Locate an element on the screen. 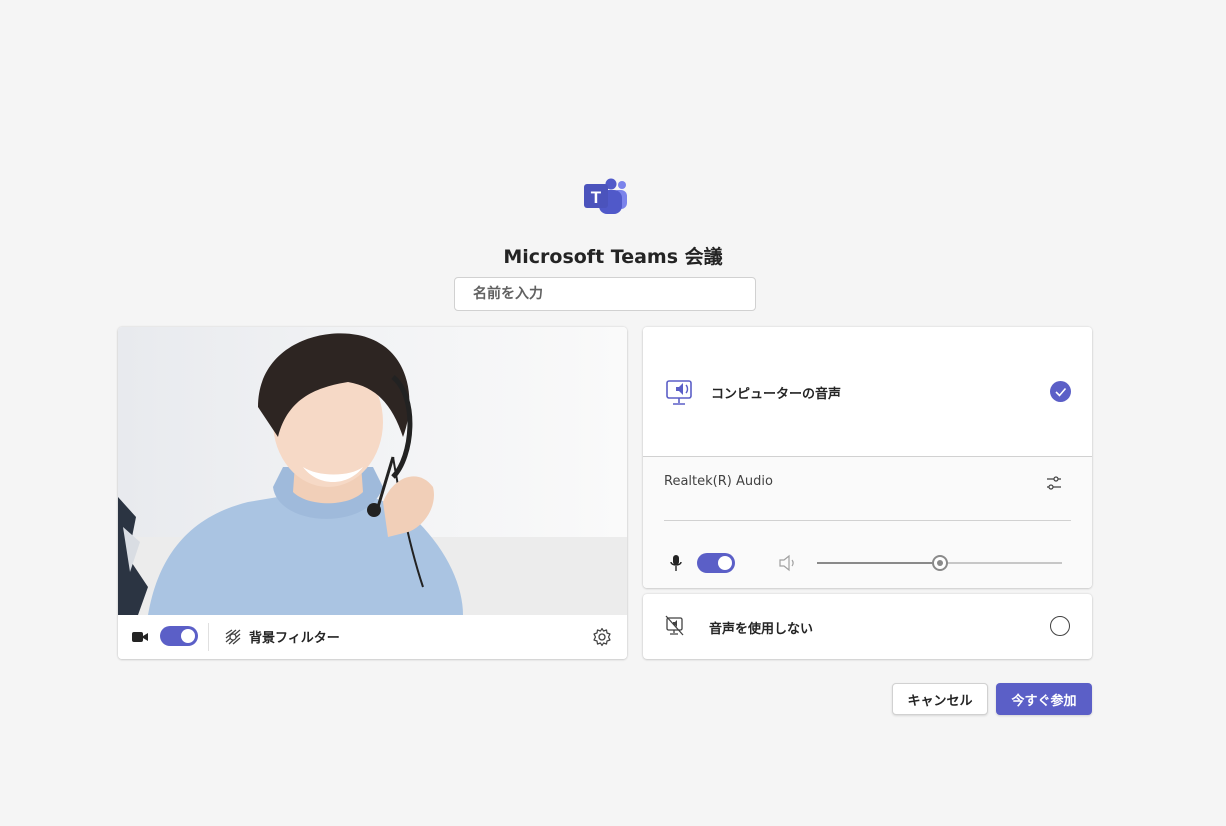 The height and width of the screenshot is (826, 1226). name-input is located at coordinates (605, 294).